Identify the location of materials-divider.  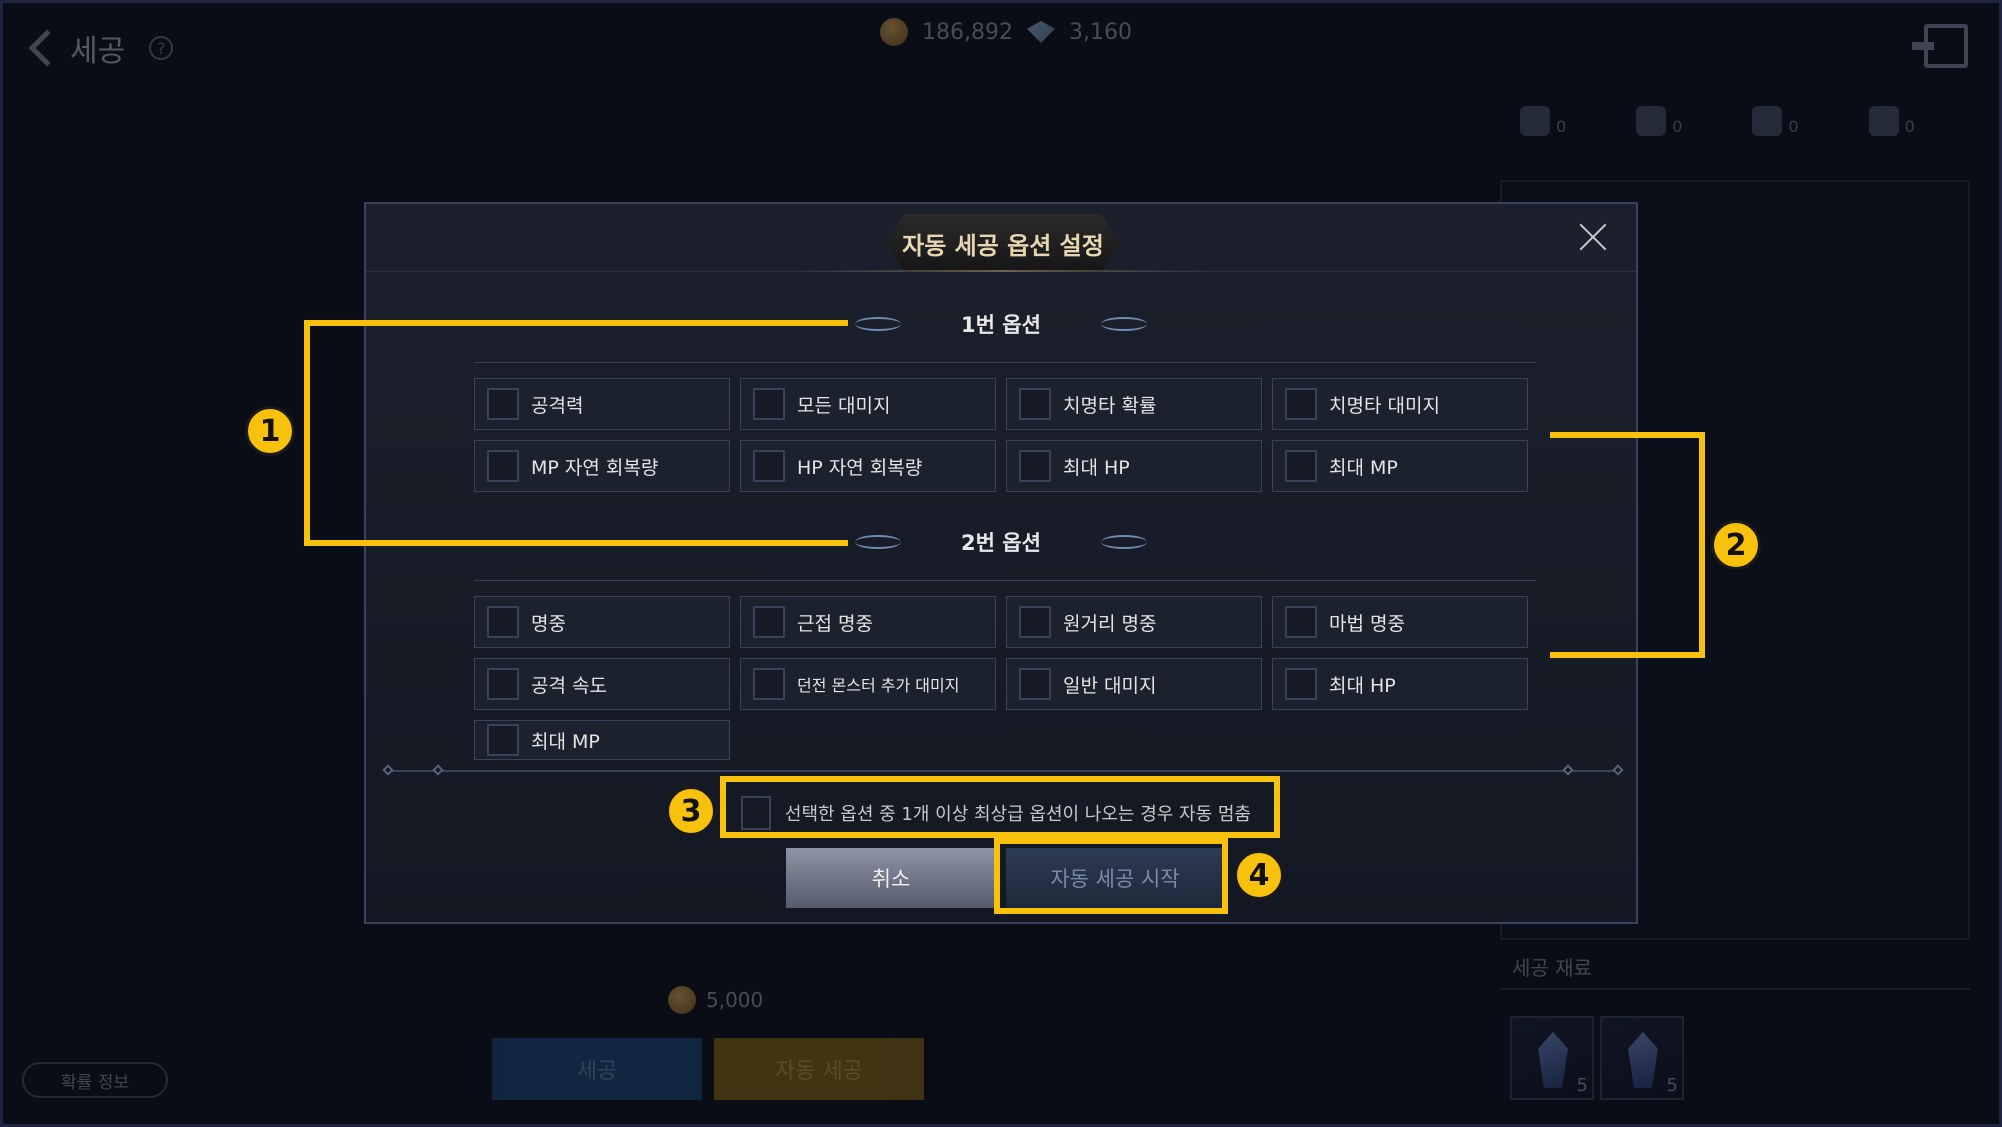
(1735, 989).